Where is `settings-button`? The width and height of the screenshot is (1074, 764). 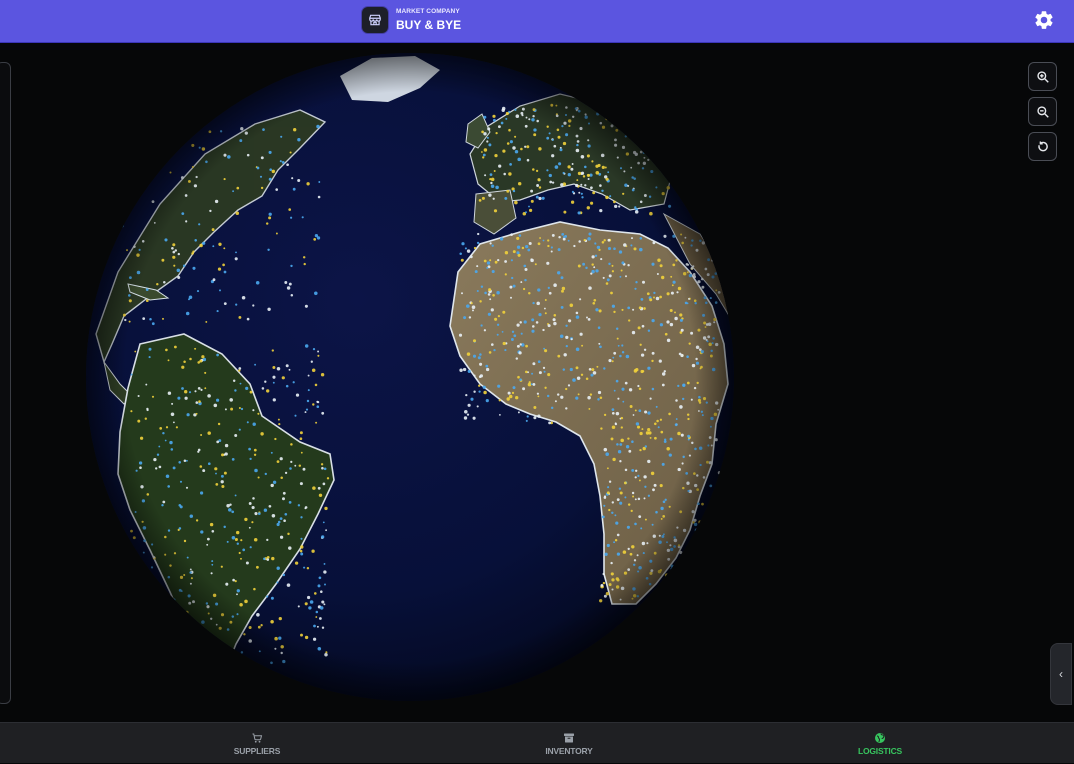 settings-button is located at coordinates (1044, 20).